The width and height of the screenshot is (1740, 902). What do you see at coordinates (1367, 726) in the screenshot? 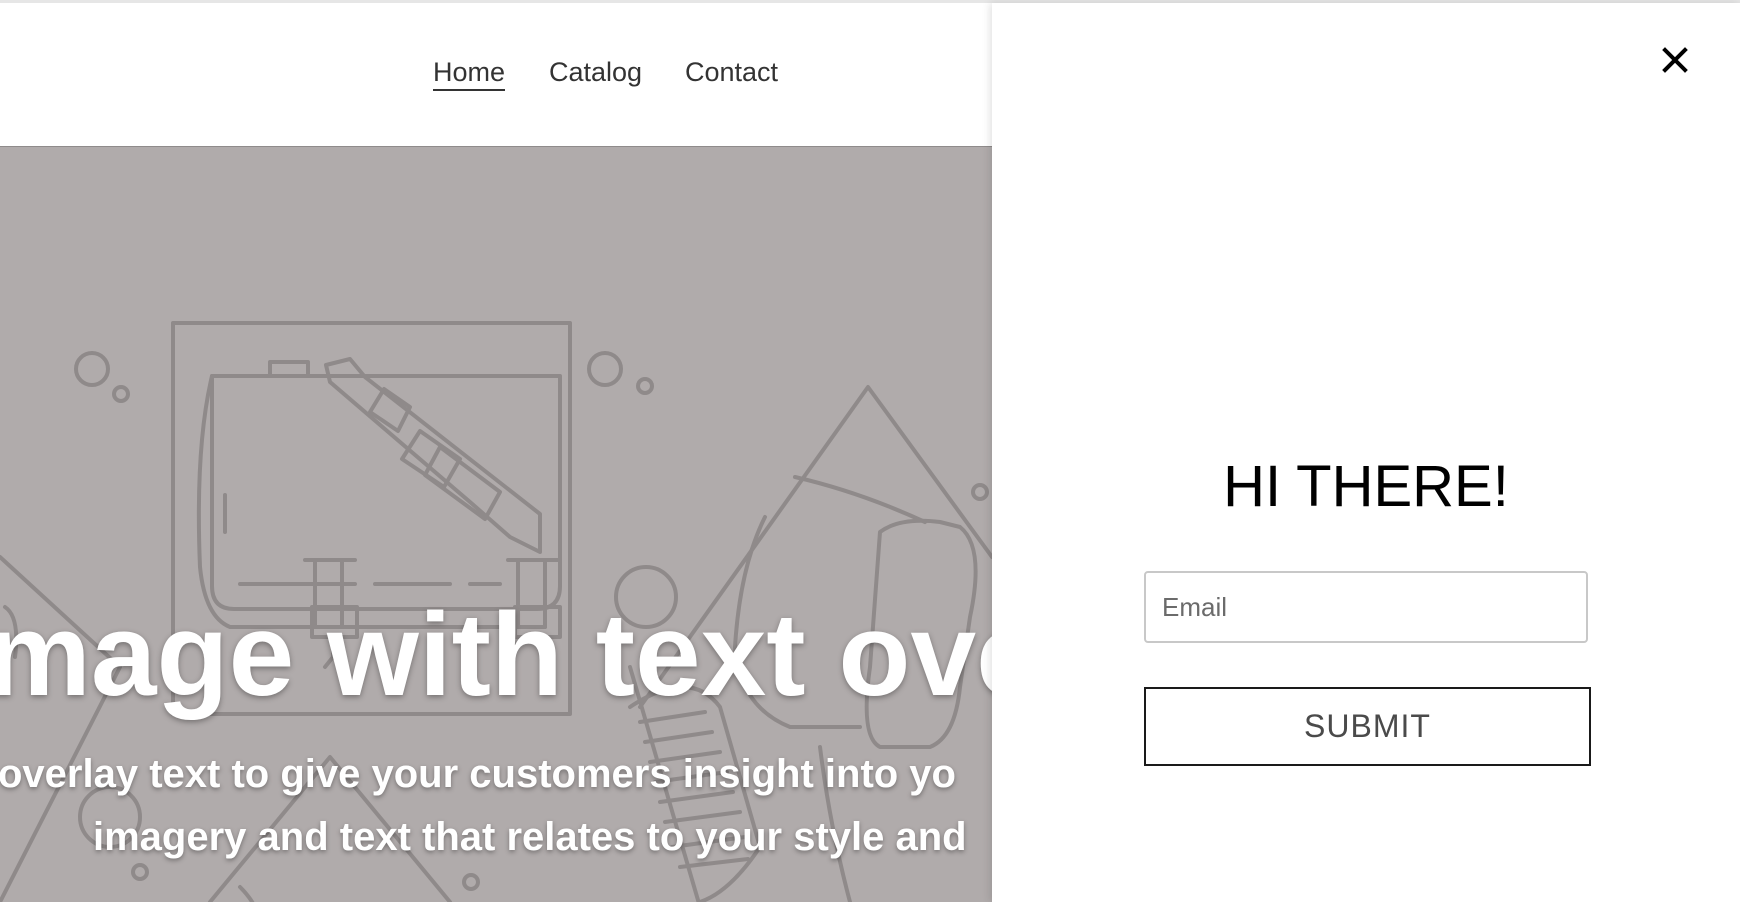
I see `submit-button: SUBMIT` at bounding box center [1367, 726].